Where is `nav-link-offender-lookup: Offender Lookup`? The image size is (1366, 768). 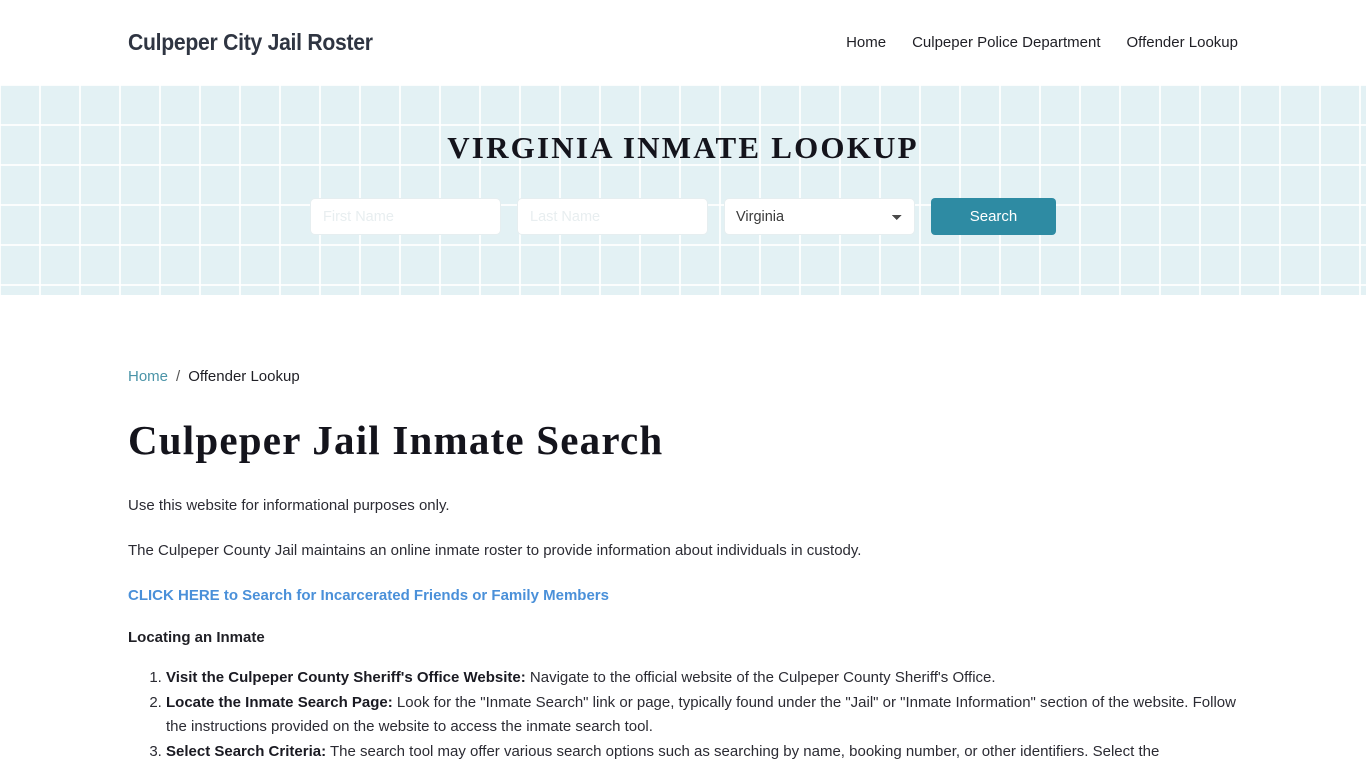
nav-link-offender-lookup: Offender Lookup is located at coordinates (1182, 42).